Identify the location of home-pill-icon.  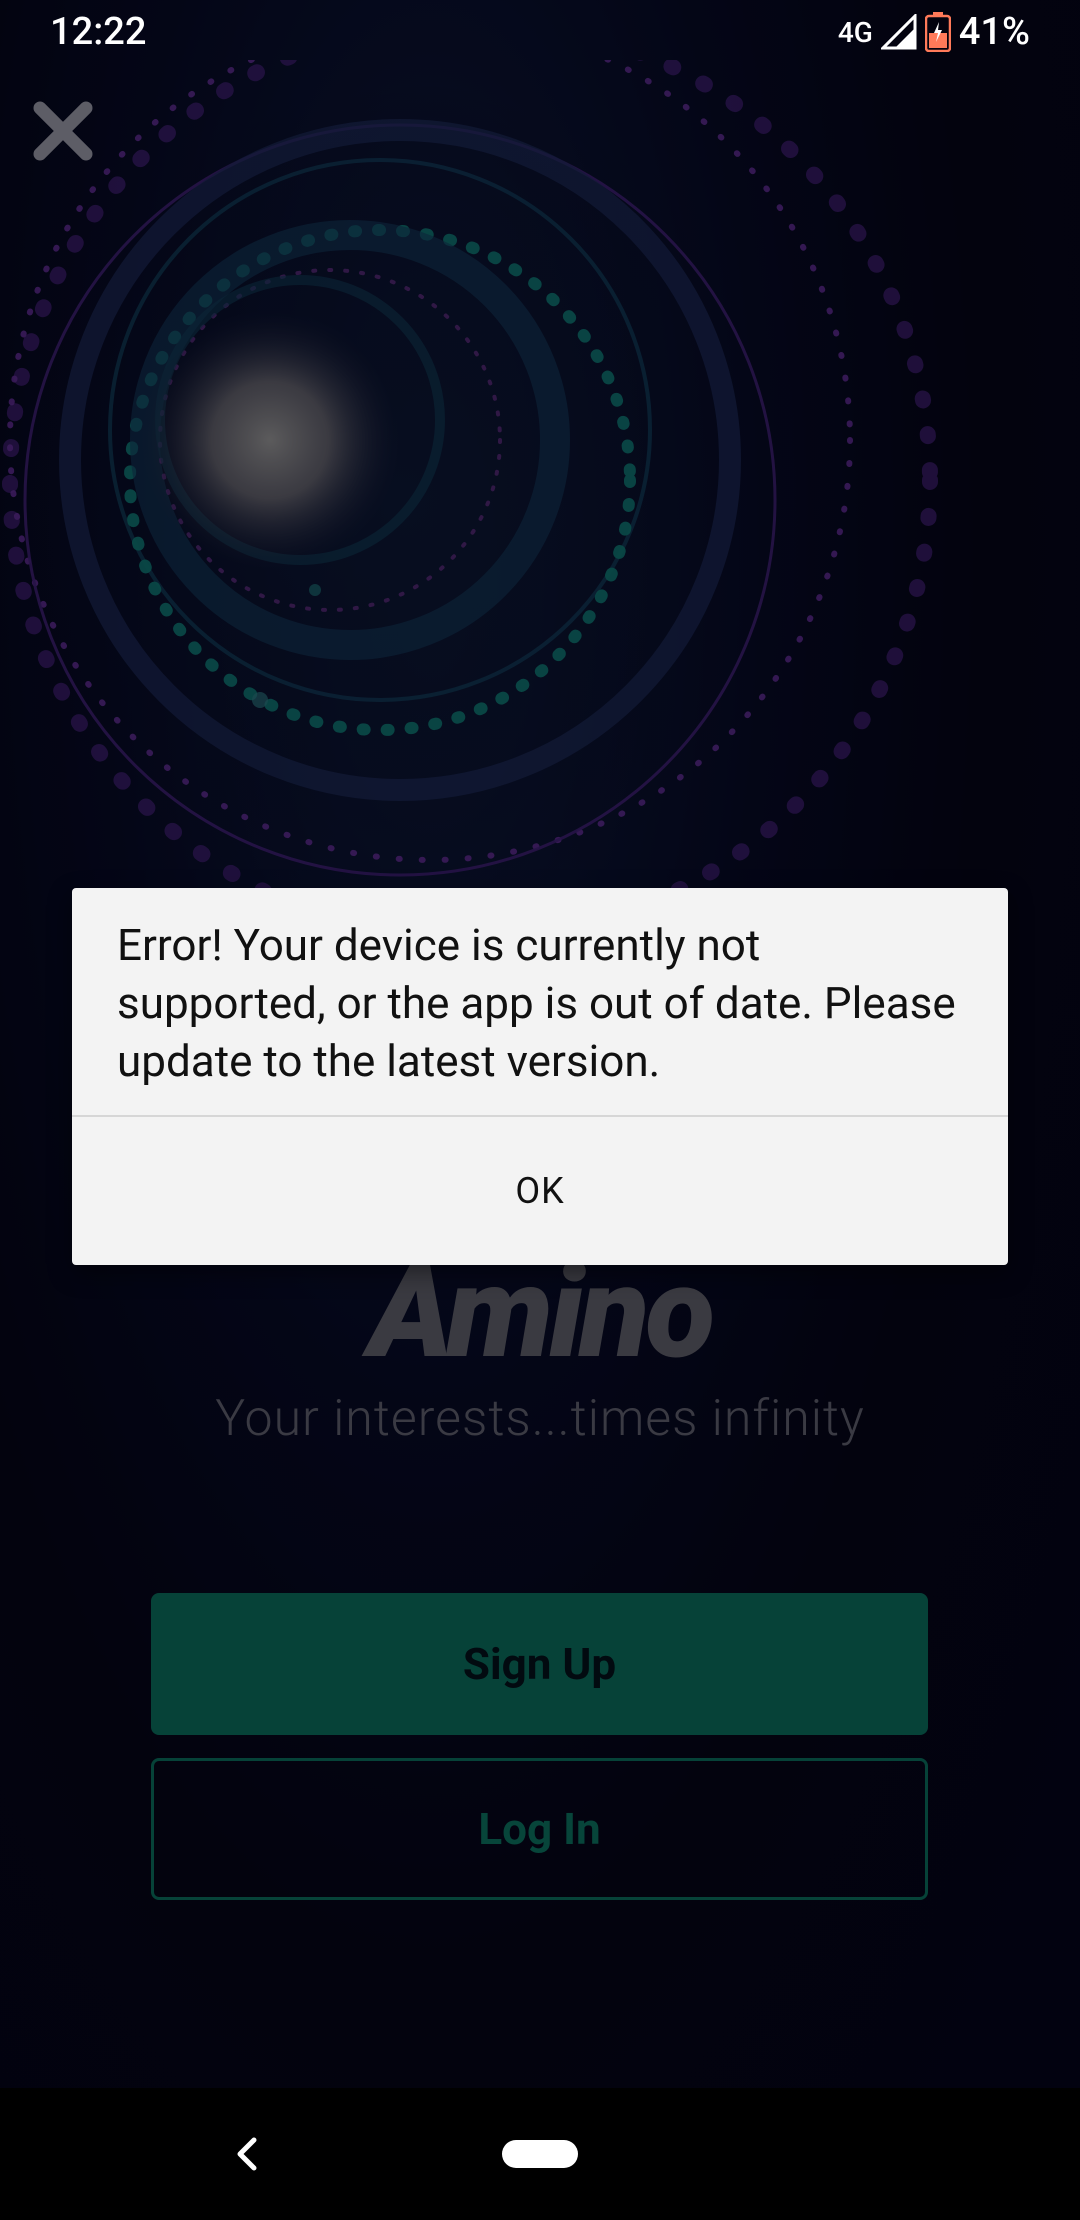
(540, 2154).